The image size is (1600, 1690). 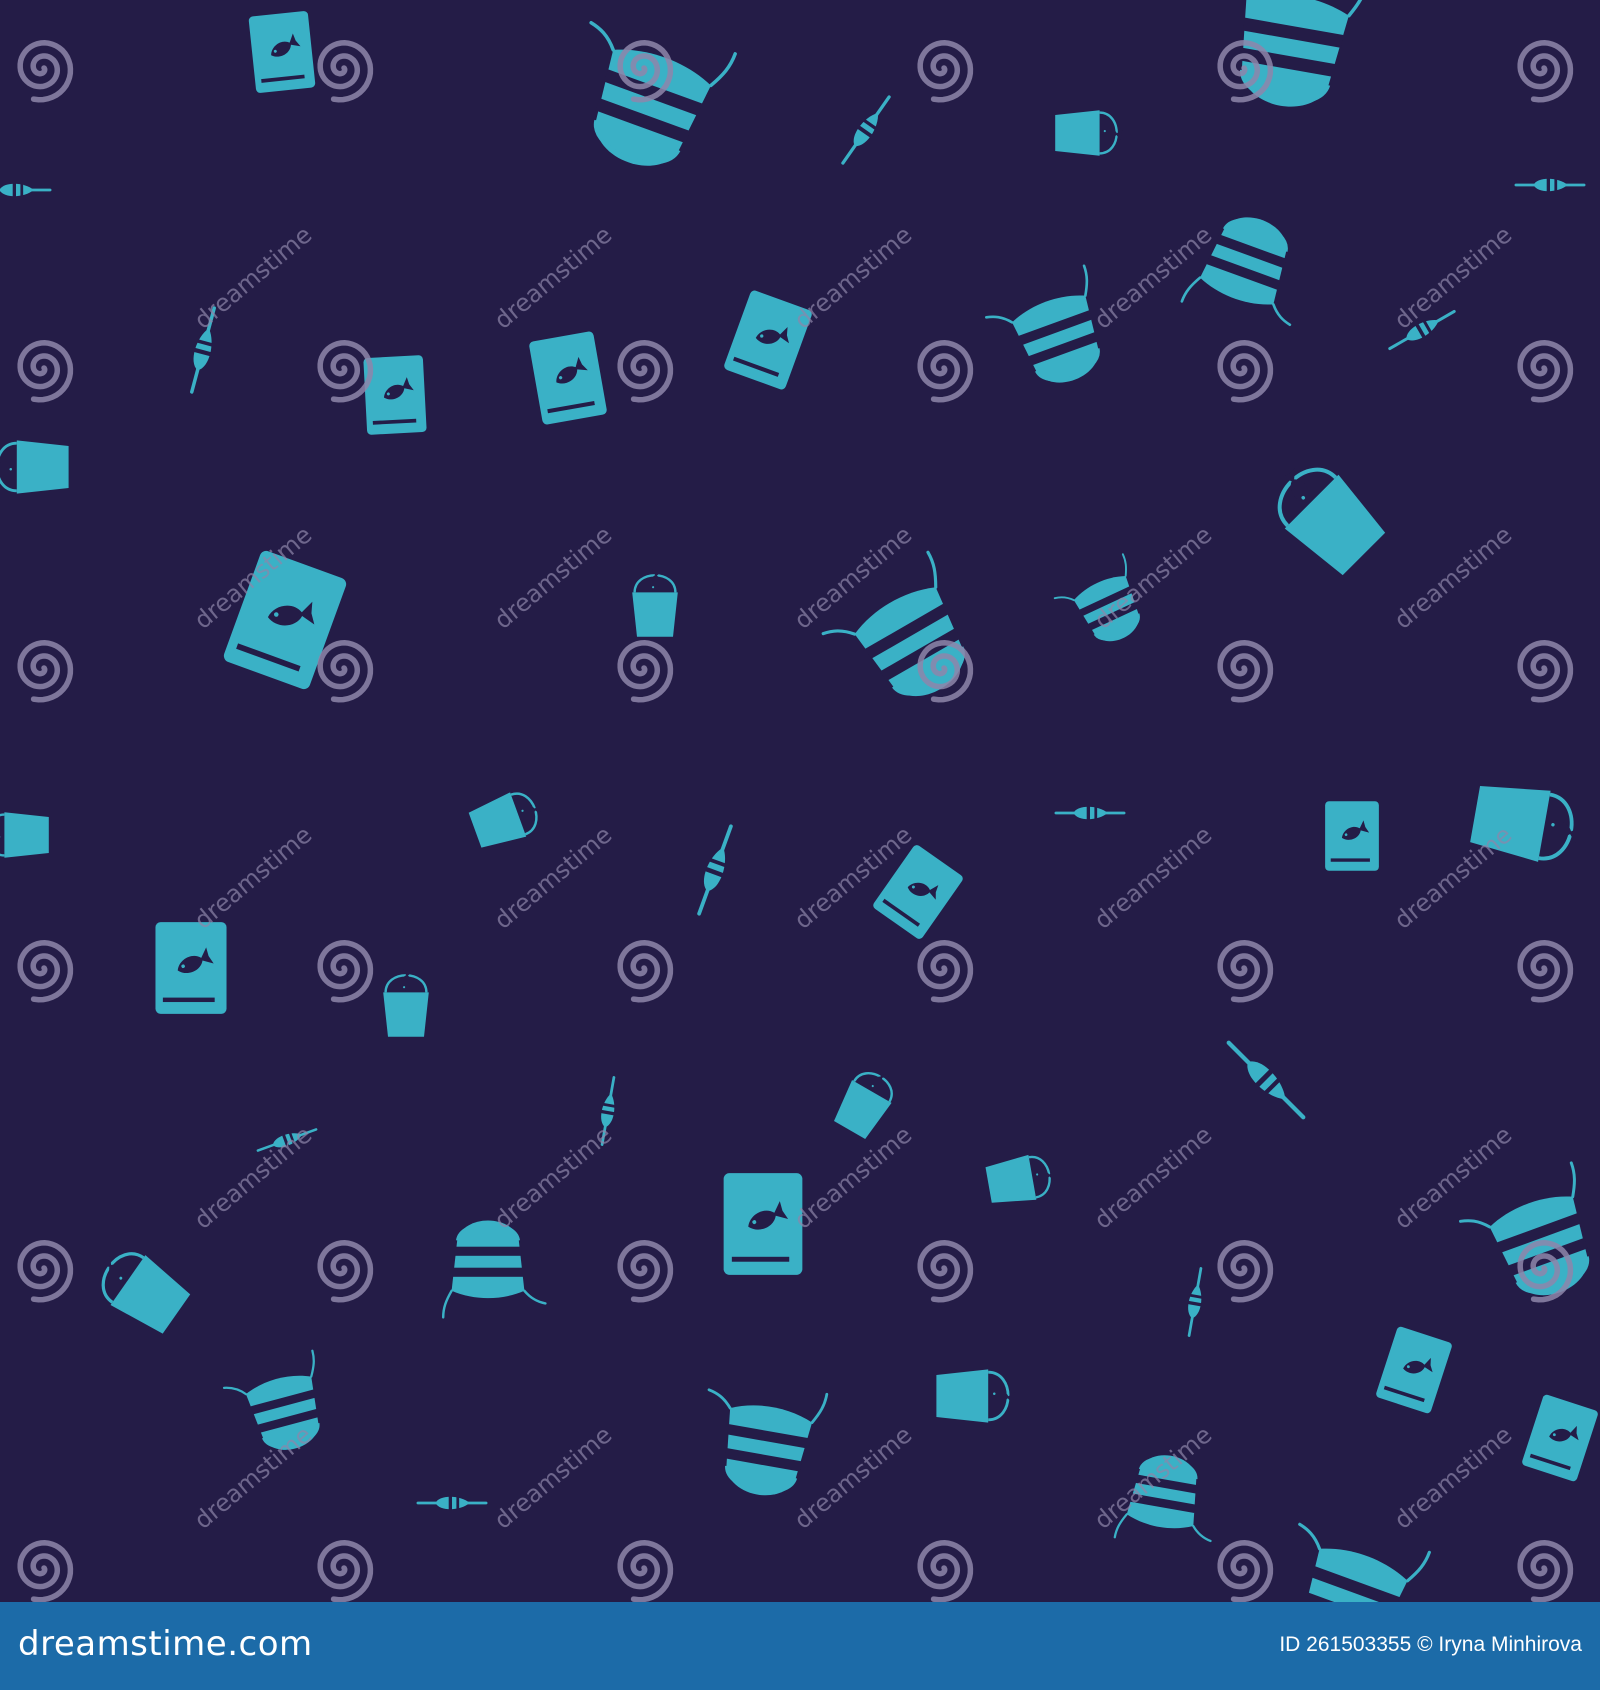 What do you see at coordinates (165, 1644) in the screenshot?
I see `footer-logo: dreamstime.com` at bounding box center [165, 1644].